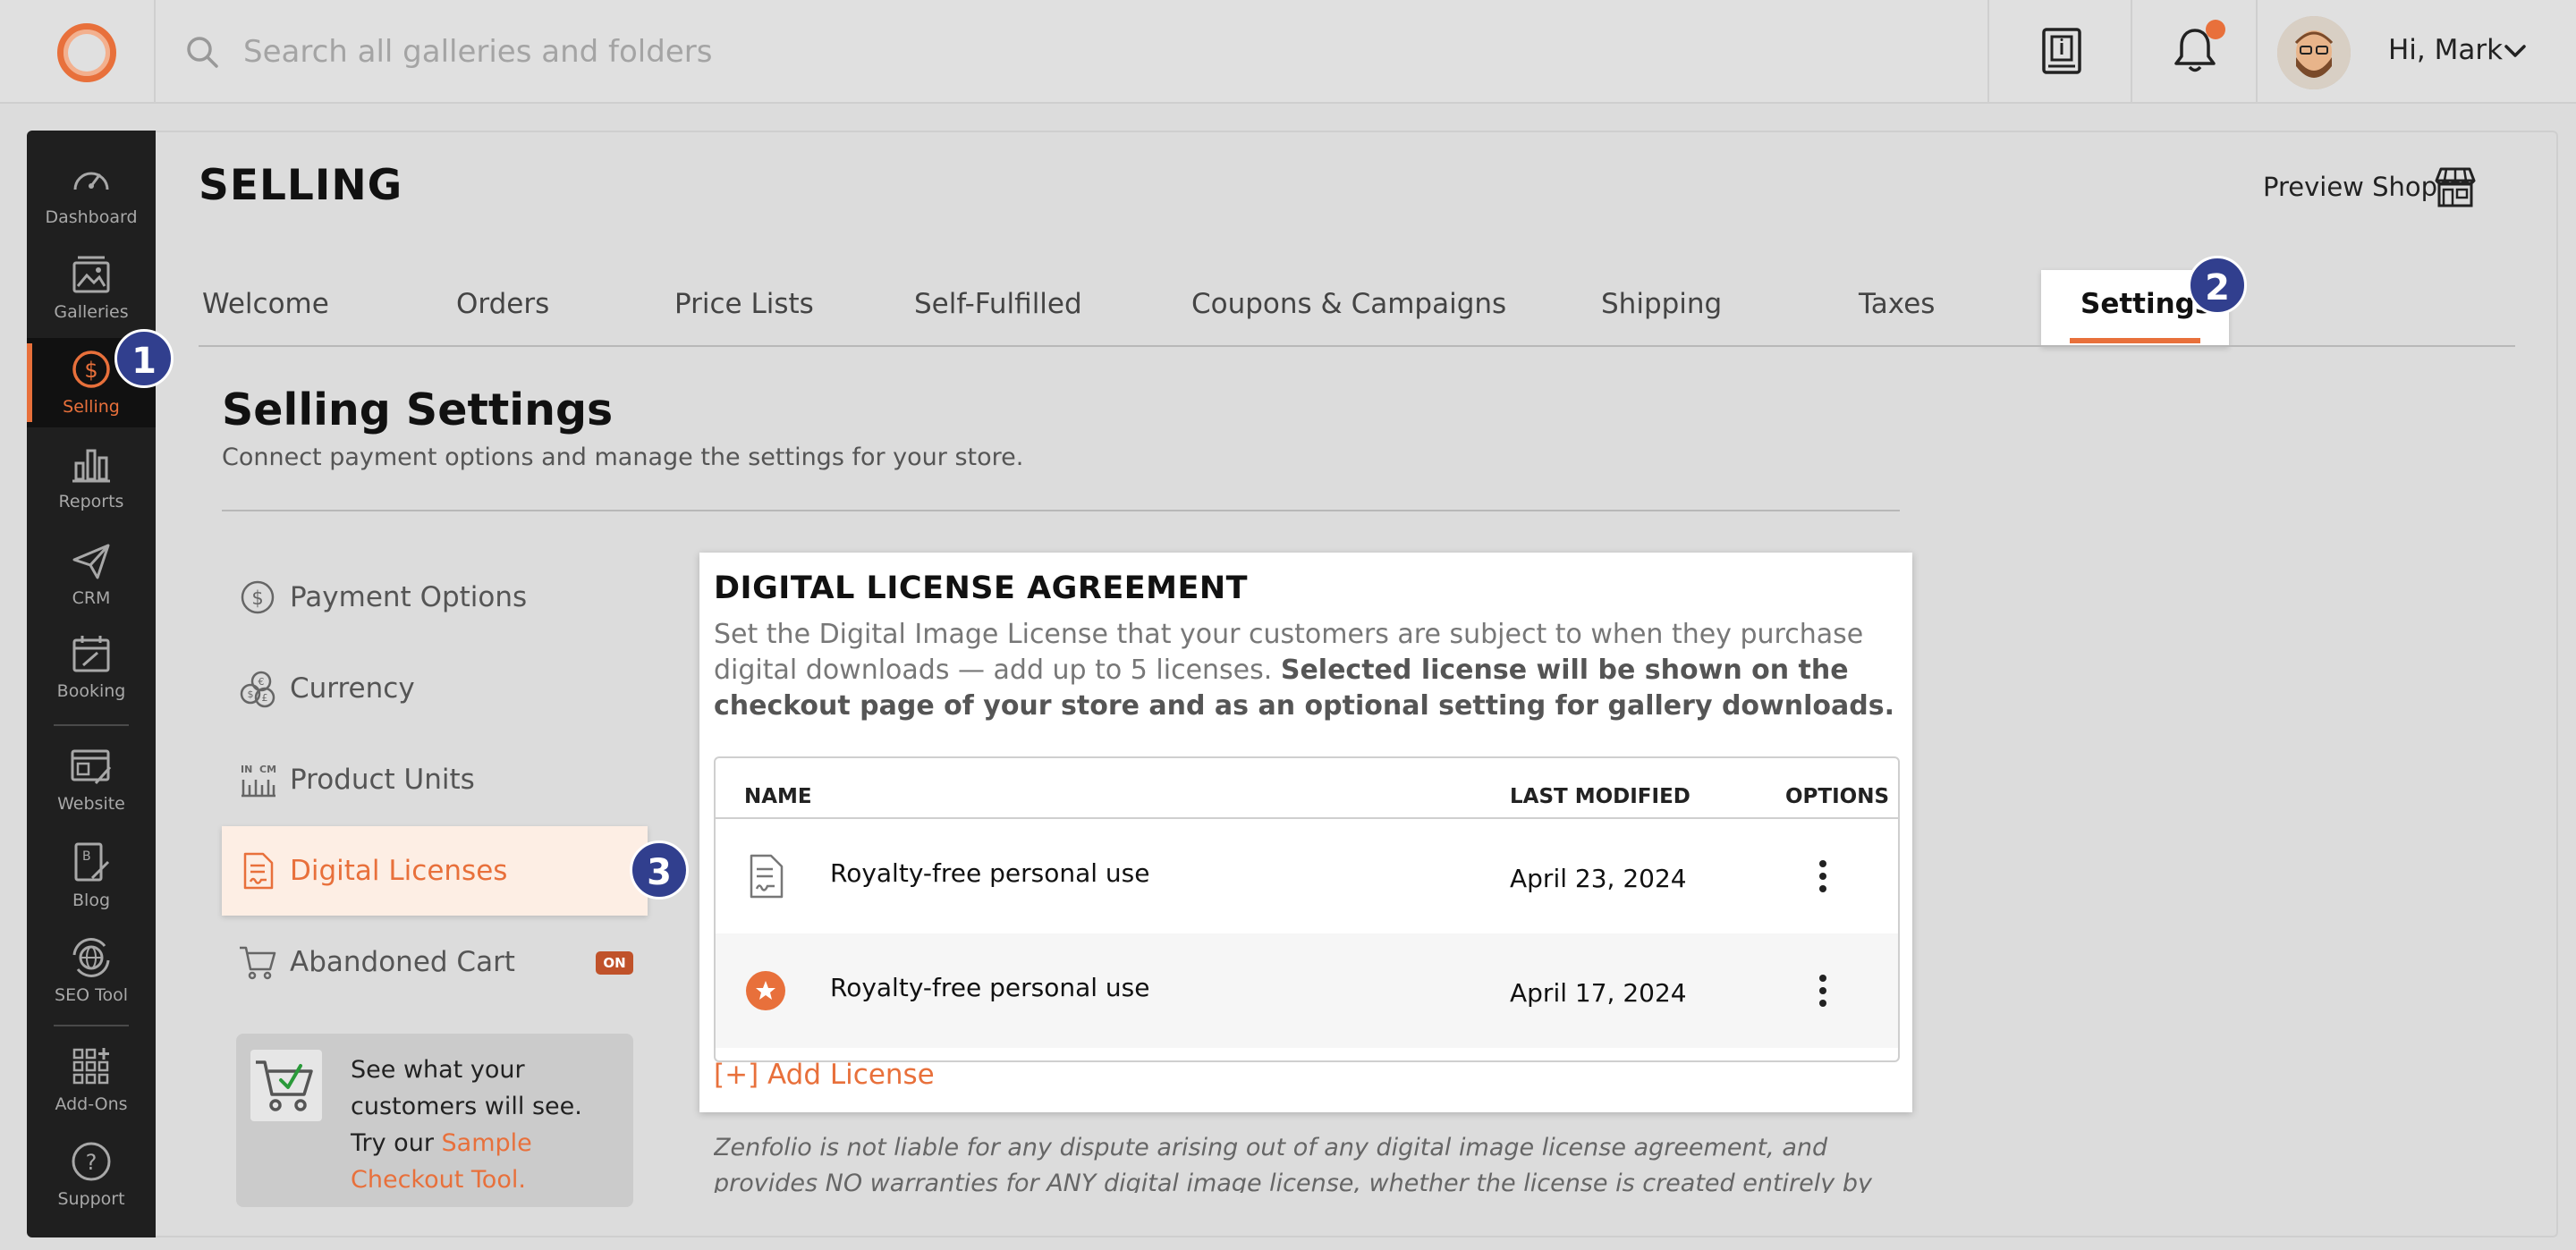 The image size is (2576, 1250). Describe the element at coordinates (502, 304) in the screenshot. I see `tab-orders: Orders` at that location.